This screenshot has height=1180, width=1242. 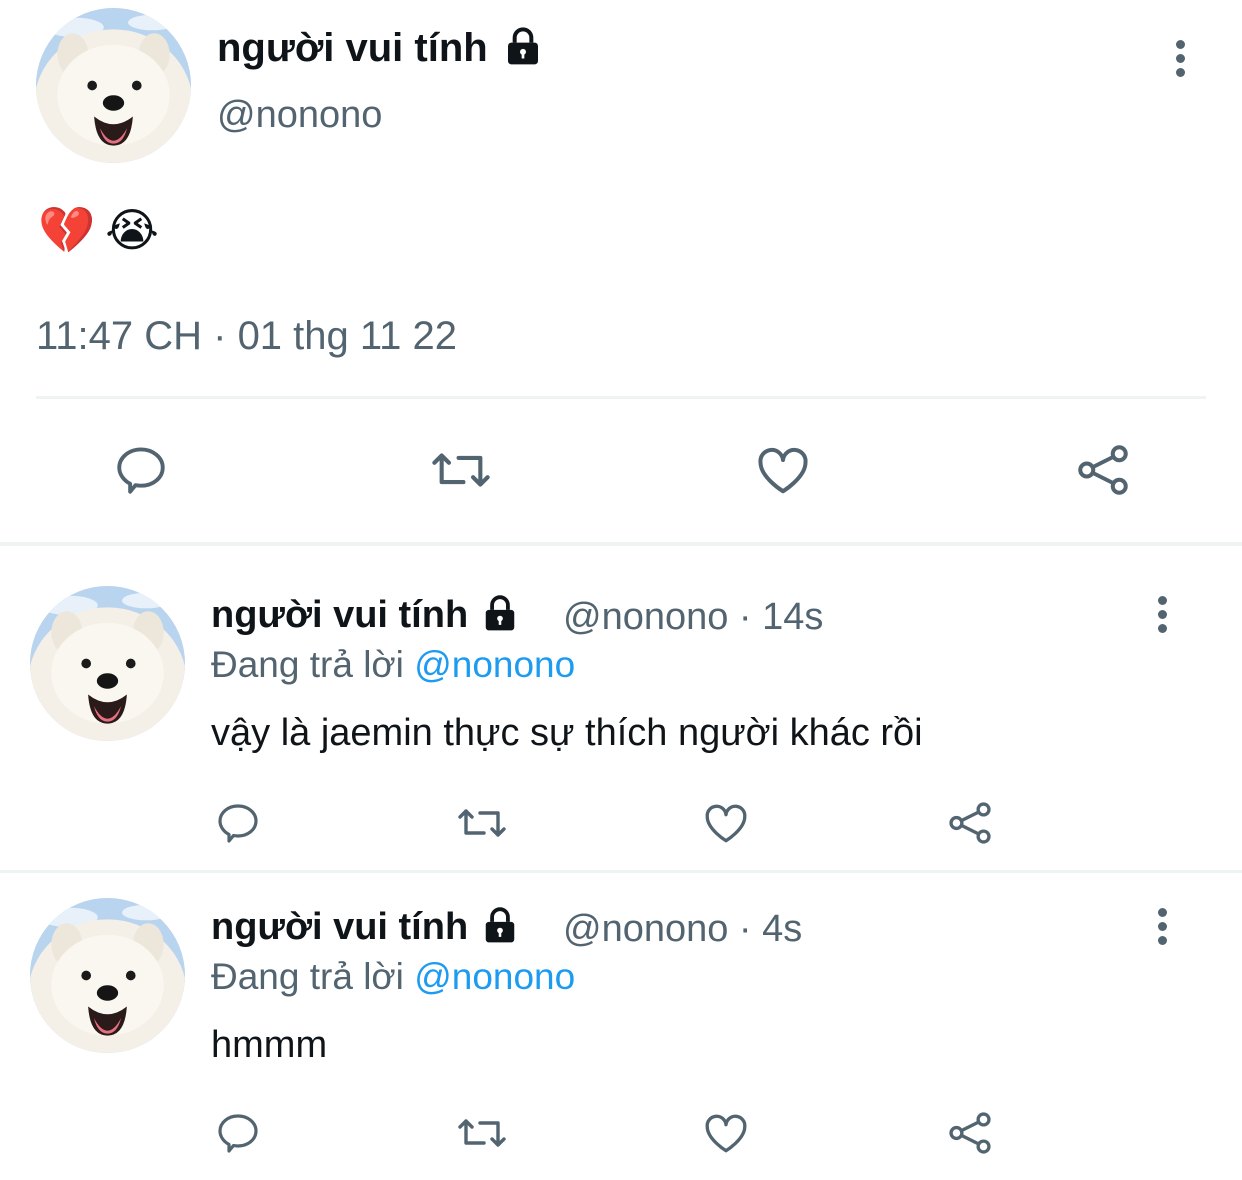 What do you see at coordinates (682, 929) in the screenshot?
I see `handle-and-time: @nonono · 4s` at bounding box center [682, 929].